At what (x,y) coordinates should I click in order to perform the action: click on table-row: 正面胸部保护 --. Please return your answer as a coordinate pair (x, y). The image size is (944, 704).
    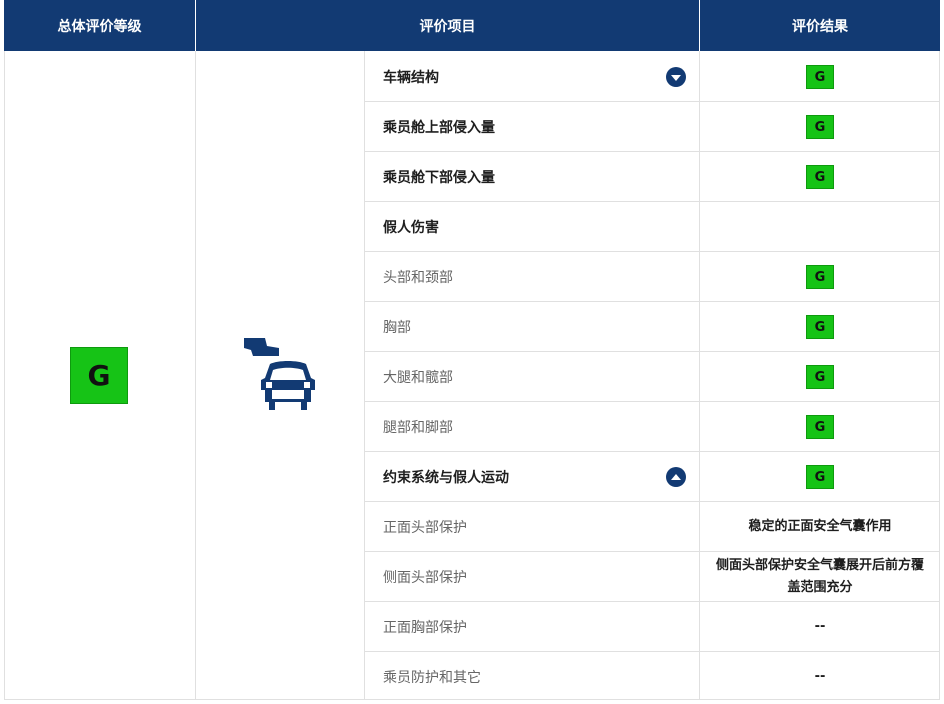
    Looking at the image, I should click on (652, 627).